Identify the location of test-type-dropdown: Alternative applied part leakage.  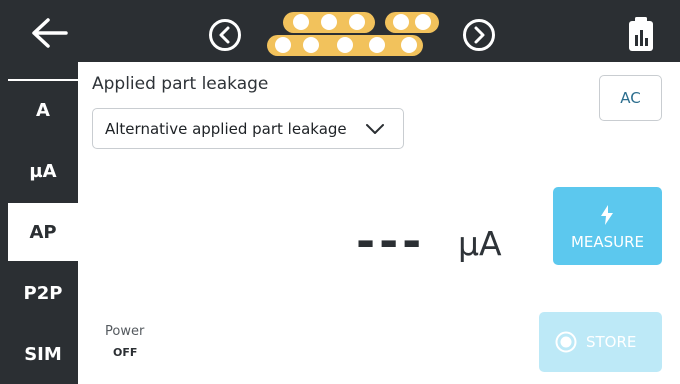
(248, 128).